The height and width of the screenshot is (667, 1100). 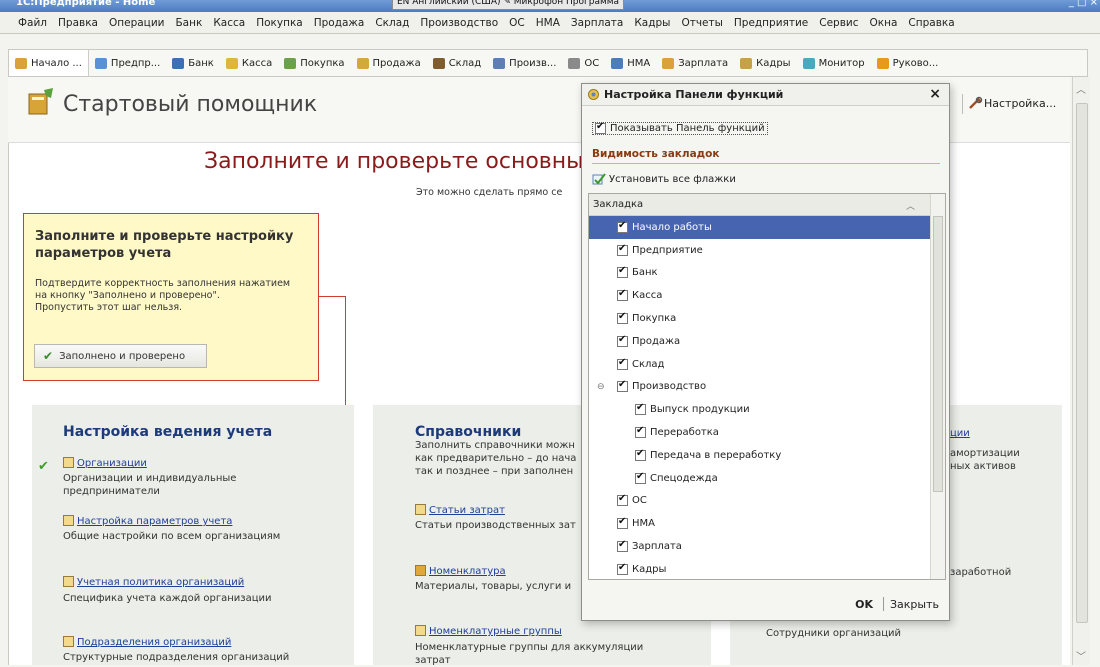 What do you see at coordinates (767, 364) in the screenshot?
I see `tab-visibility-row: Склад` at bounding box center [767, 364].